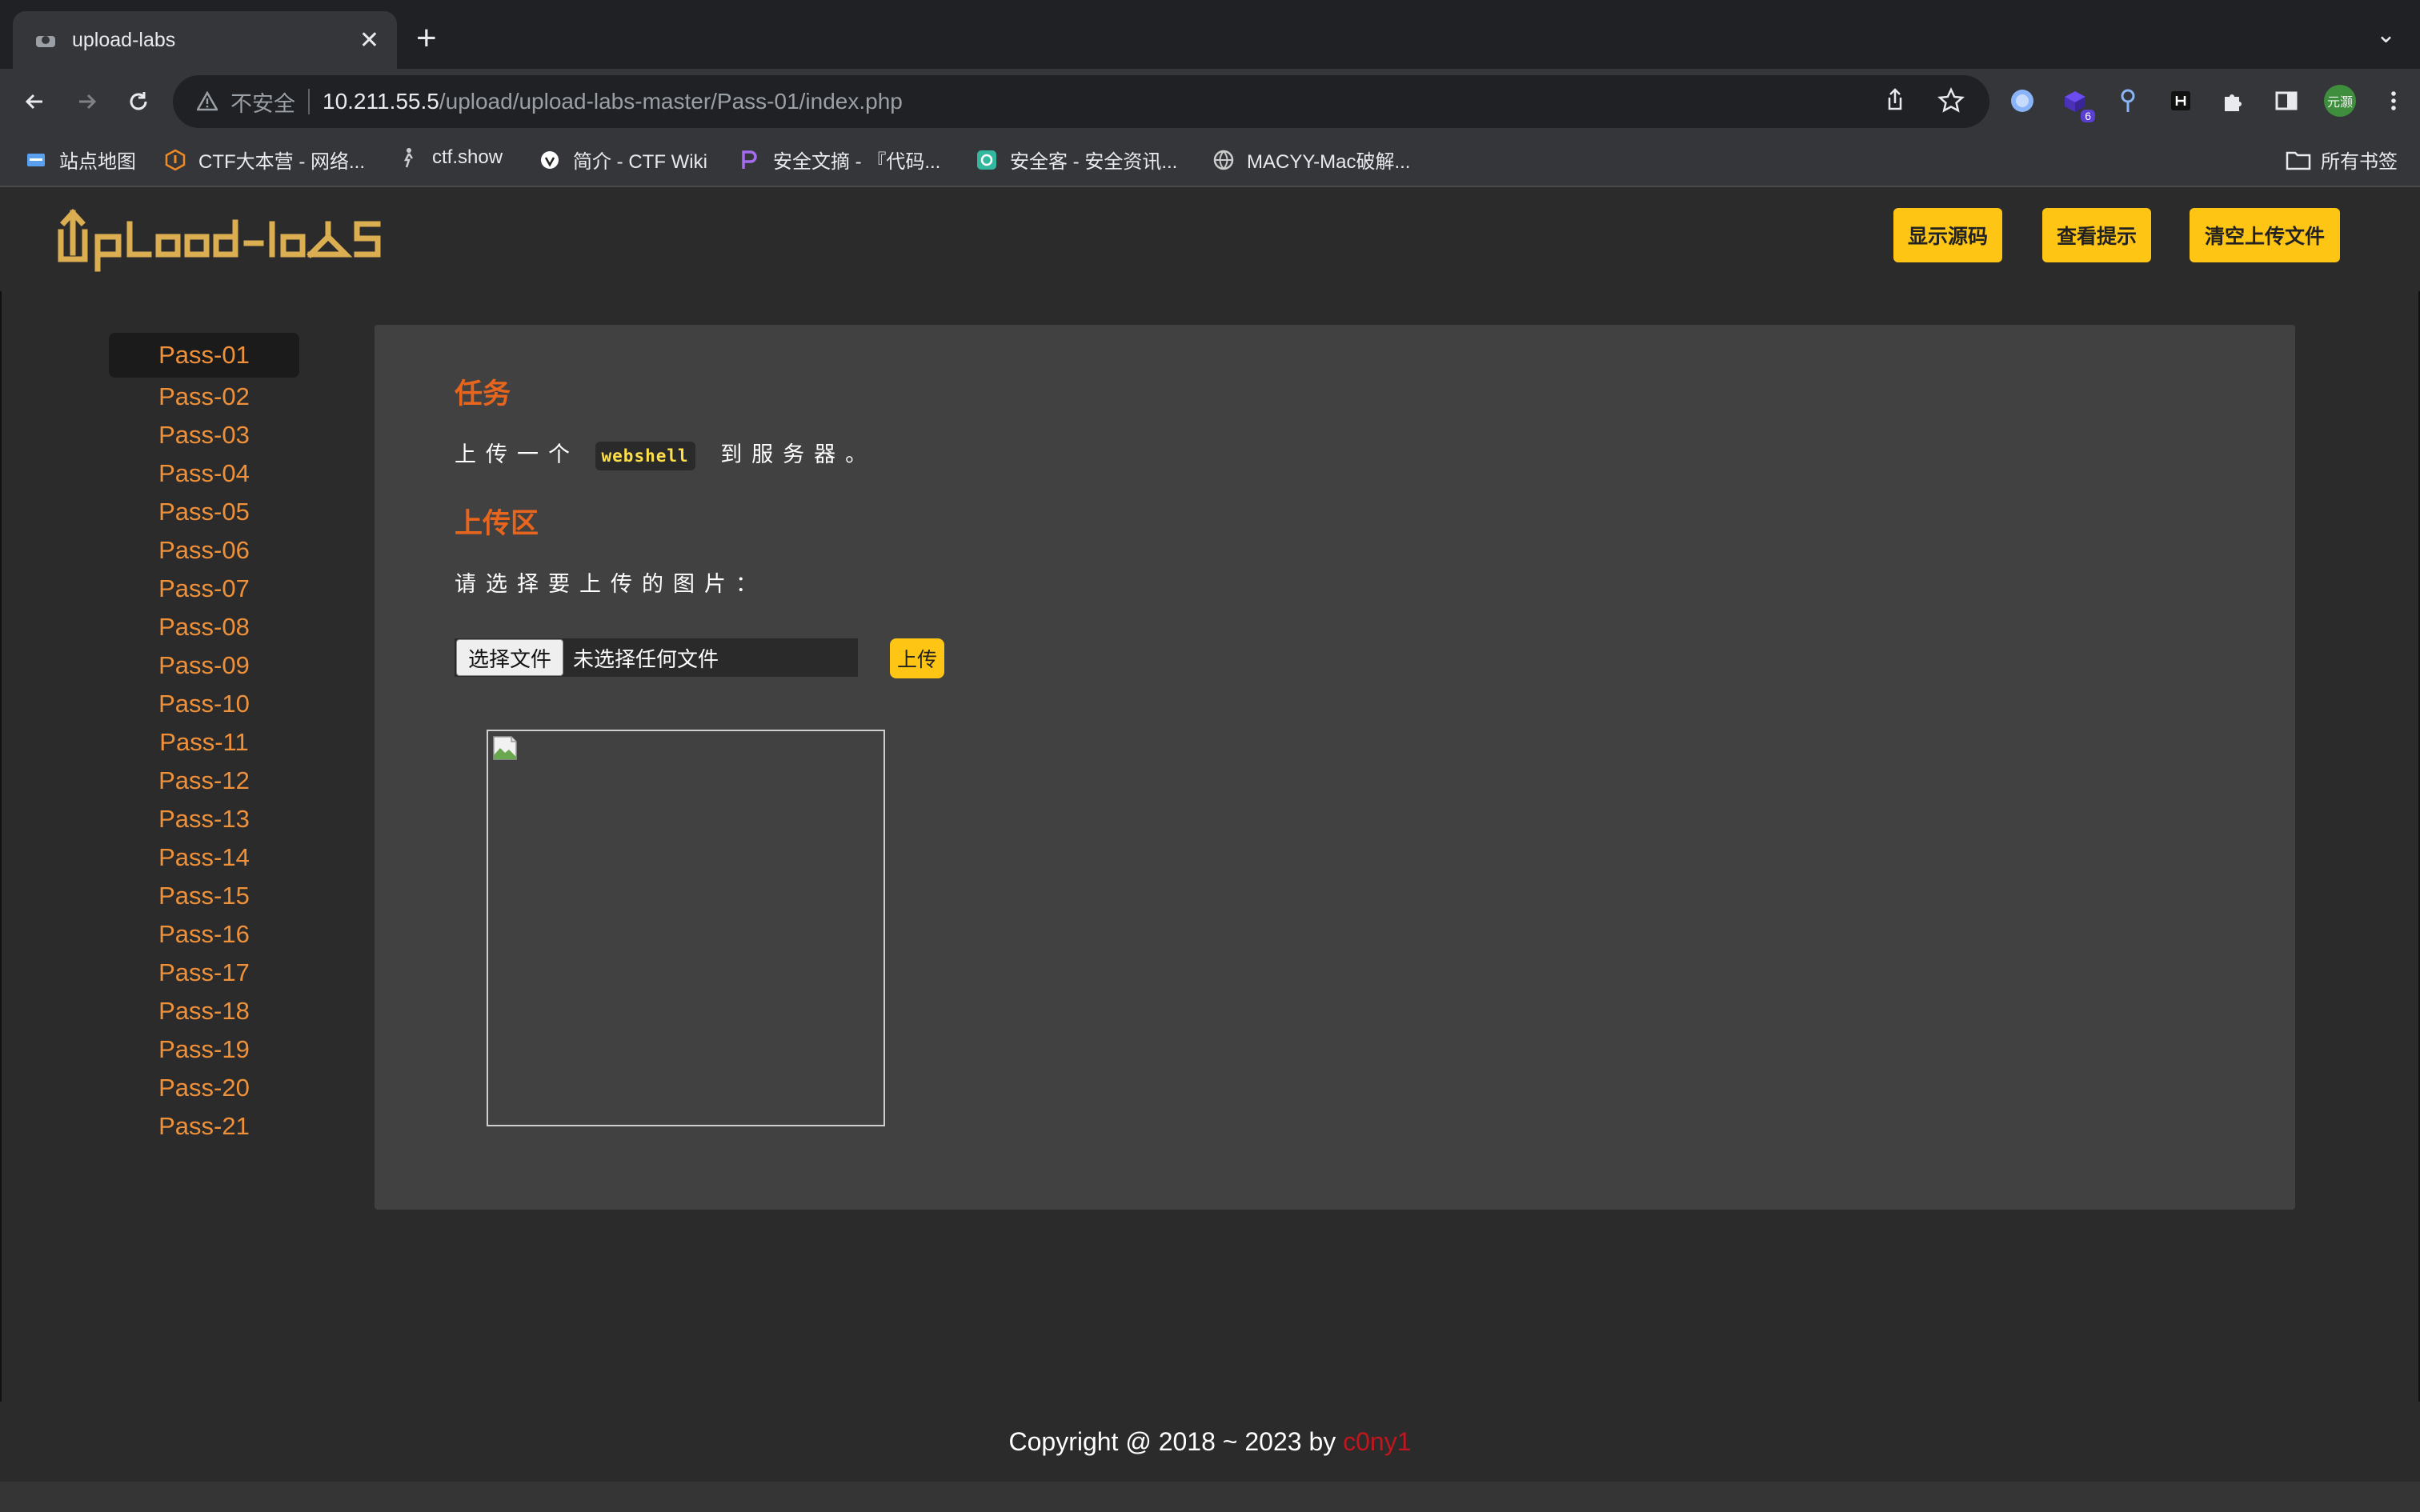 The width and height of the screenshot is (2420, 1512). I want to click on bookmark-item: 简介 - CTF Wiki, so click(622, 160).